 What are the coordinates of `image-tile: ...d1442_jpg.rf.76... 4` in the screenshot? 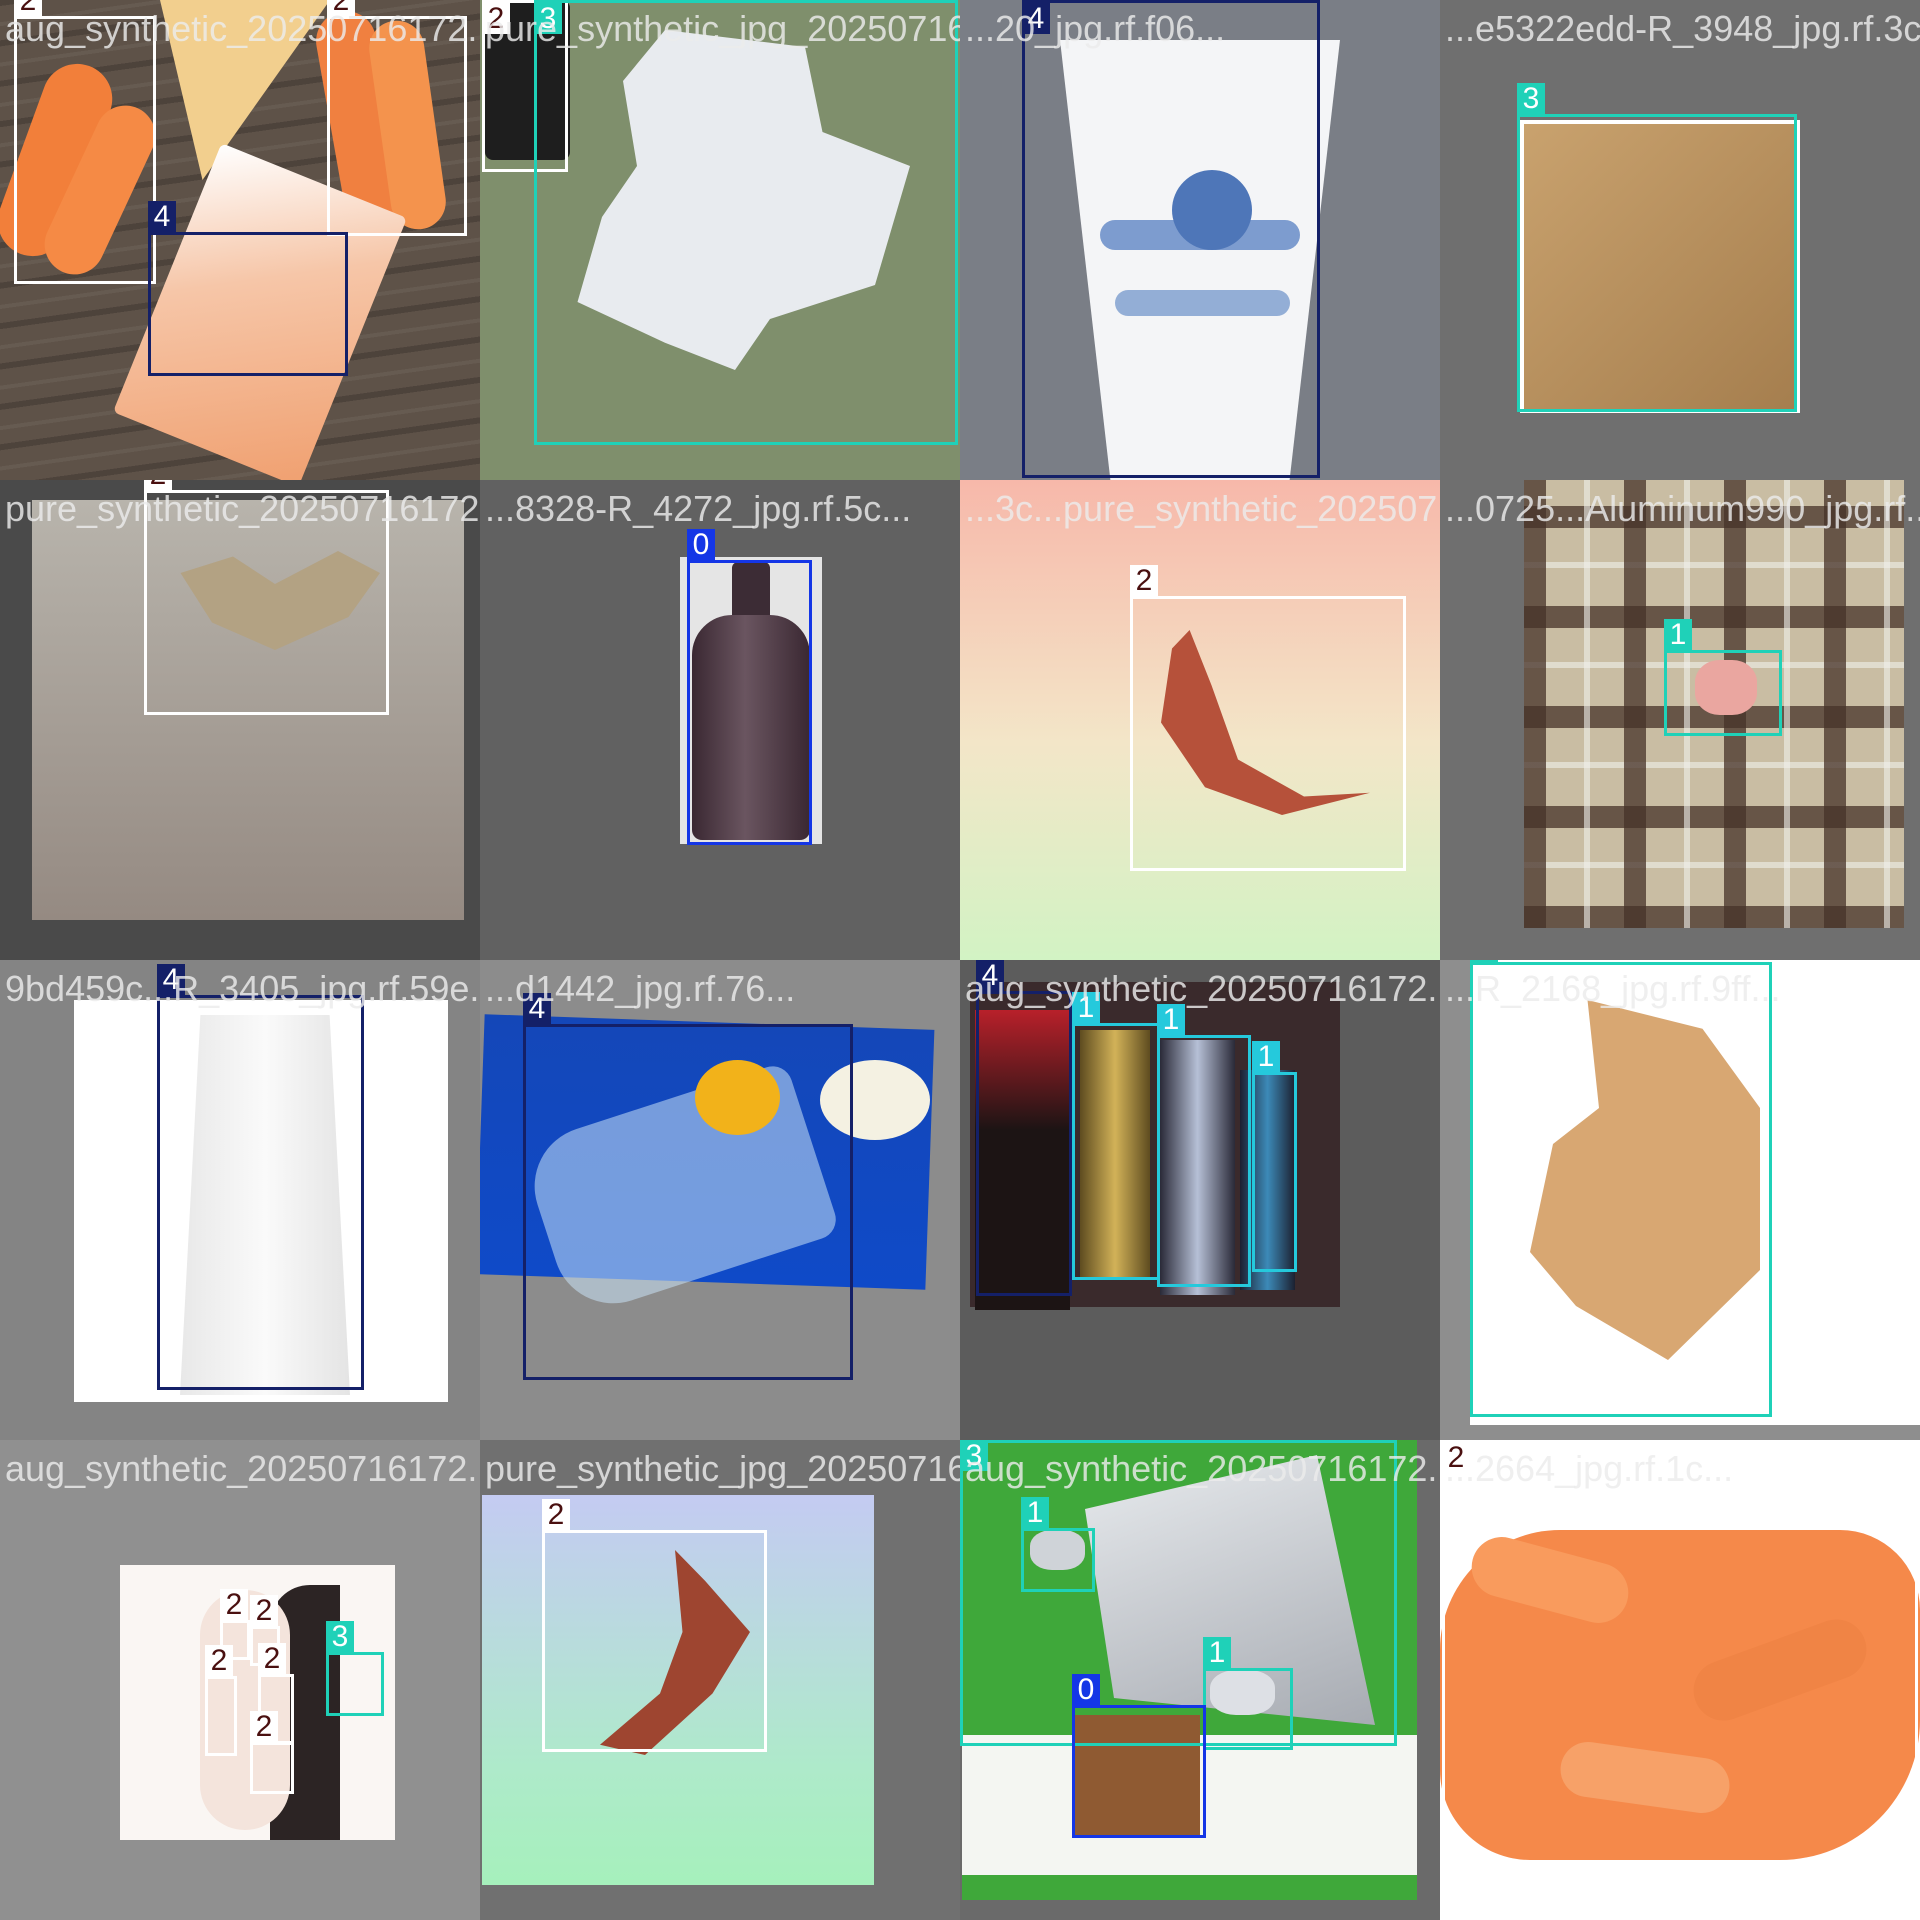 It's located at (720, 1200).